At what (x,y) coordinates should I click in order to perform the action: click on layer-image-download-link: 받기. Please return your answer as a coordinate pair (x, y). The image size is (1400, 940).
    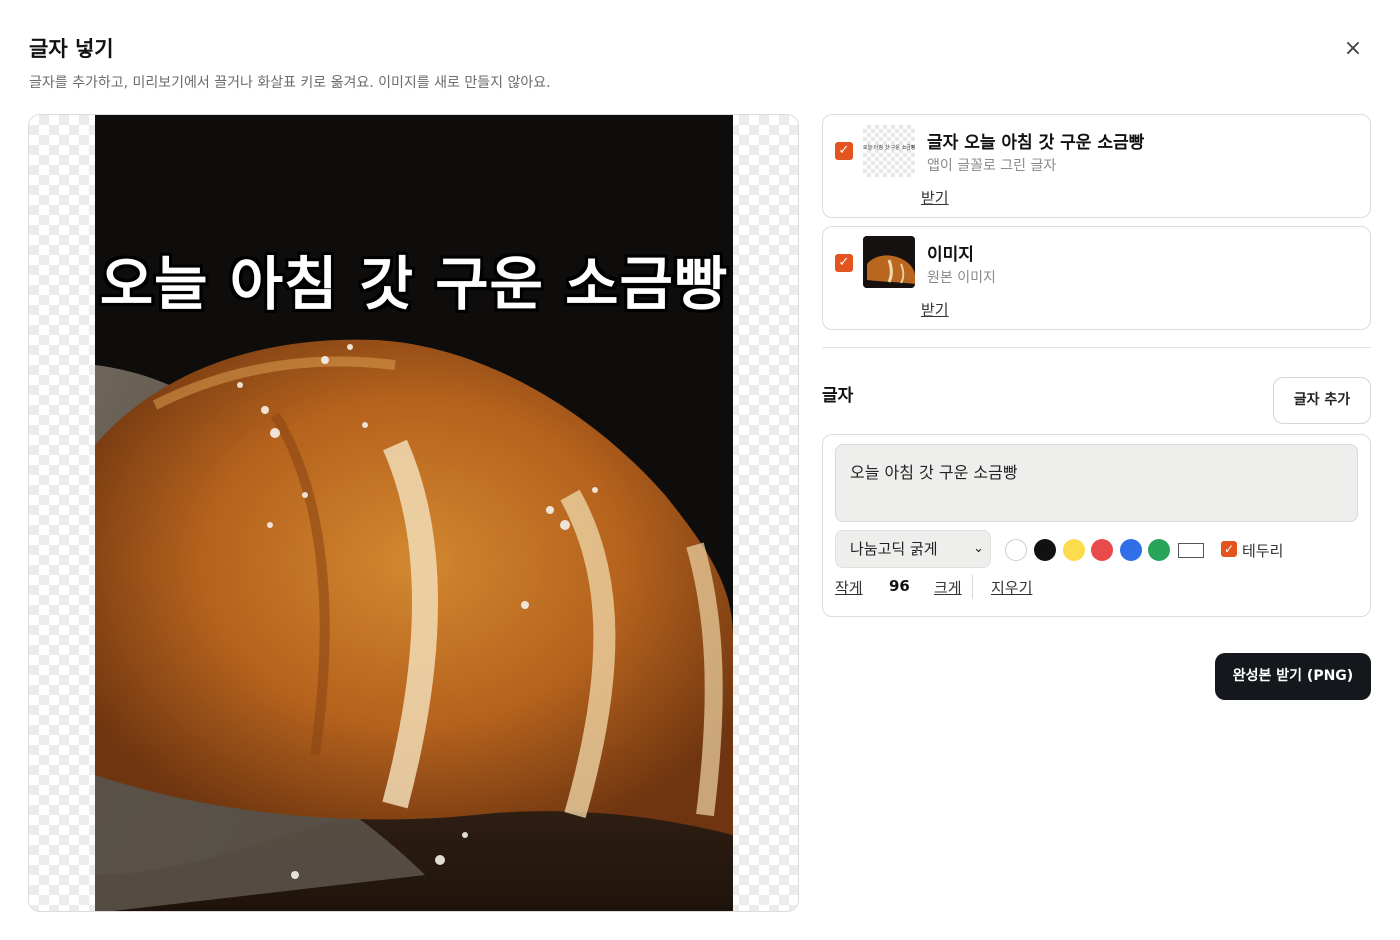
    Looking at the image, I should click on (935, 309).